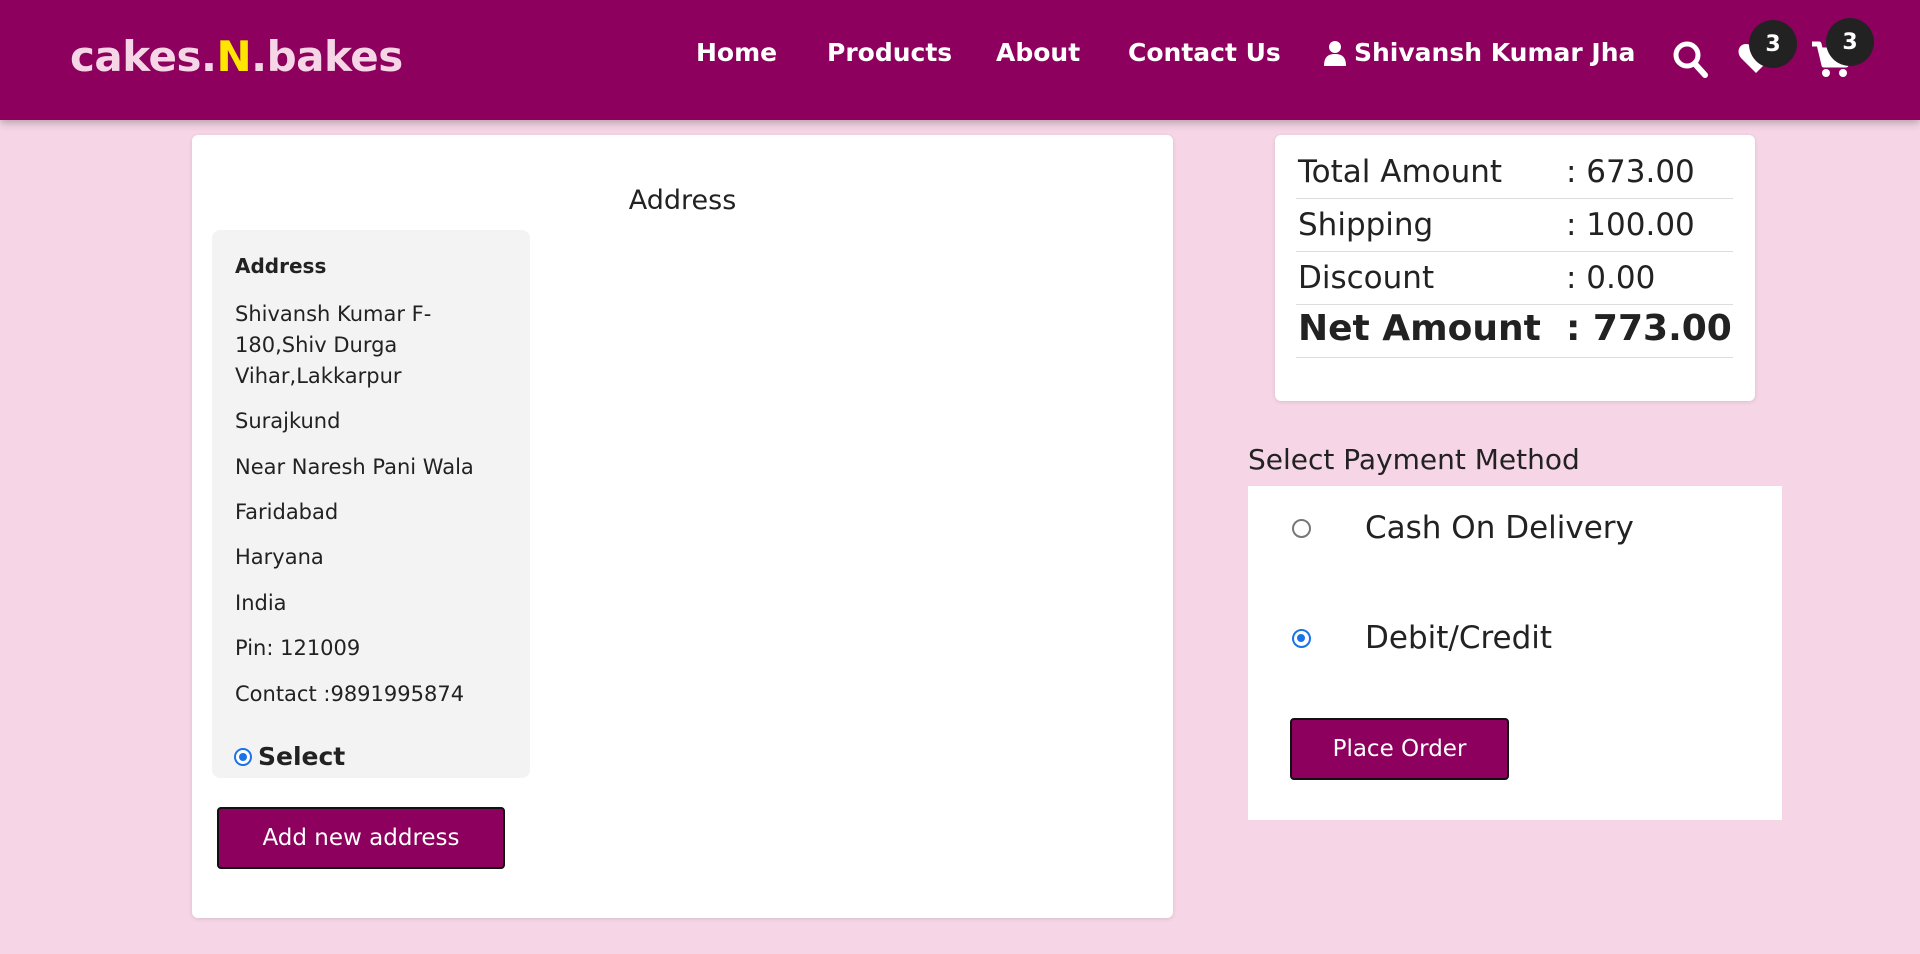  What do you see at coordinates (1499, 528) in the screenshot?
I see `cod-label: Cash On Delivery` at bounding box center [1499, 528].